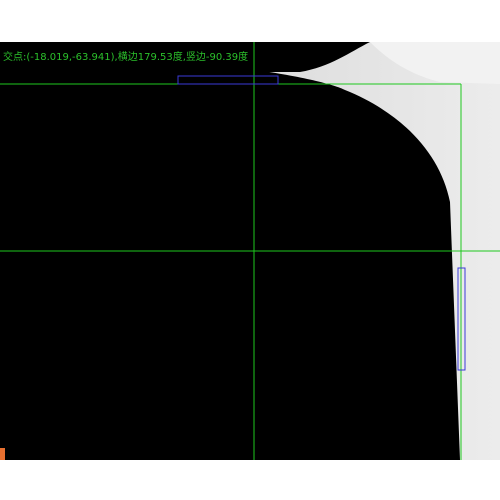 This screenshot has width=500, height=500. Describe the element at coordinates (2, 454) in the screenshot. I see `corner-marker-icon` at that location.